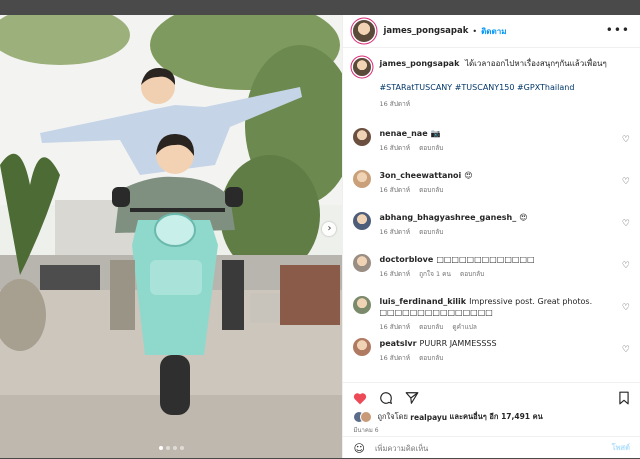 Image resolution: width=640 pixels, height=459 pixels. Describe the element at coordinates (618, 30) in the screenshot. I see `more-options-icon: •••` at that location.